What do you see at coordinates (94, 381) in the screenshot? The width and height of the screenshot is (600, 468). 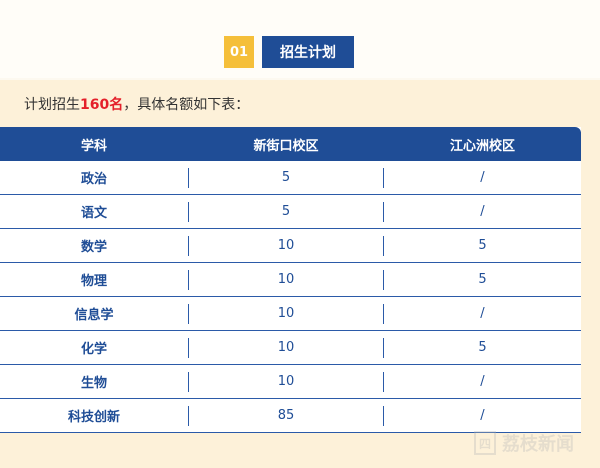 I see `subject-cell: 生物` at bounding box center [94, 381].